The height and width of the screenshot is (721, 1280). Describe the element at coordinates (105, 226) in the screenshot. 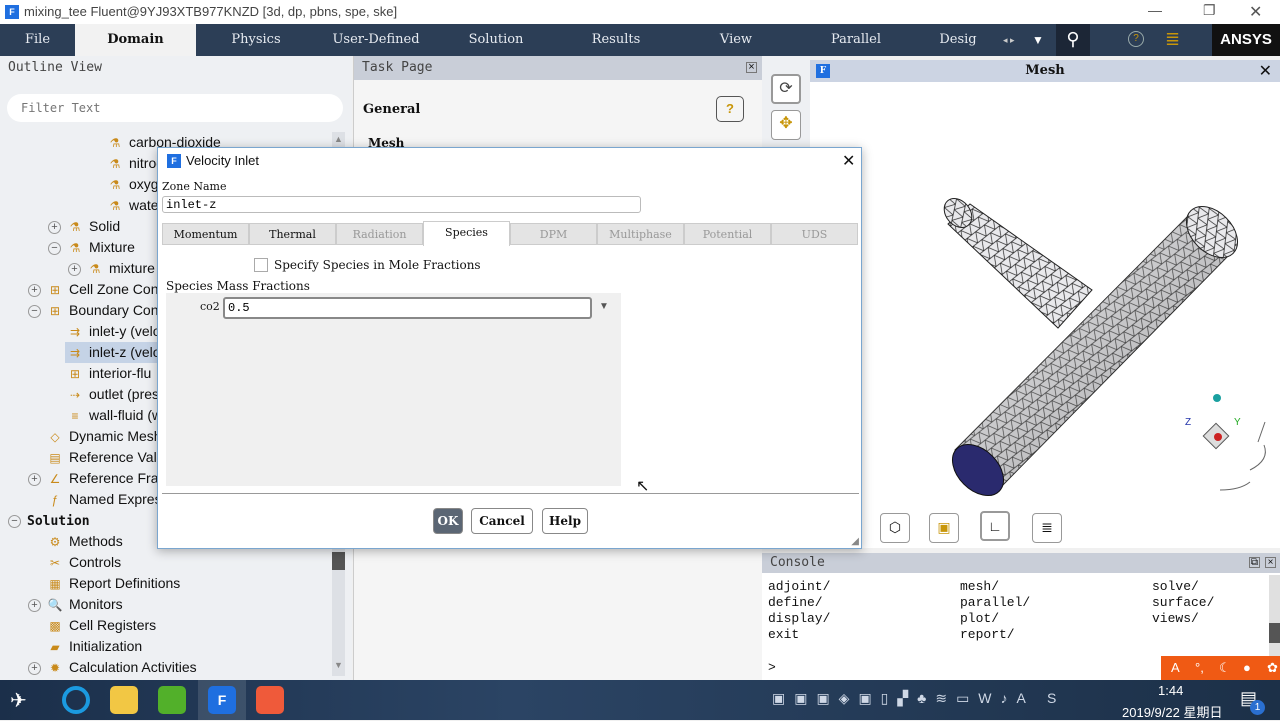

I see `tree-item-label: Solid` at that location.